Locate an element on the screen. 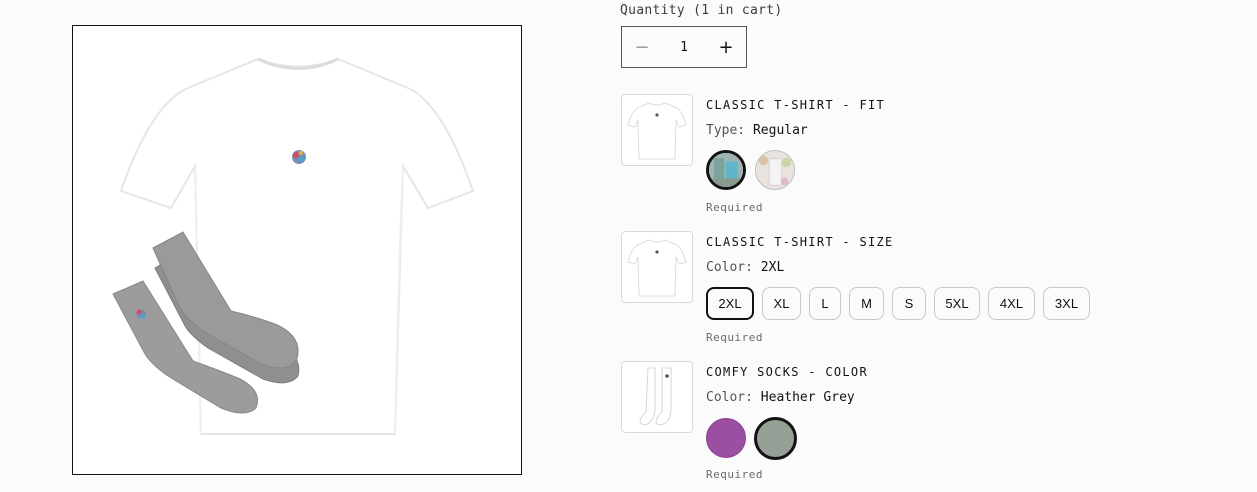 This screenshot has width=1257, height=492. option-value-text: Regular is located at coordinates (780, 130).